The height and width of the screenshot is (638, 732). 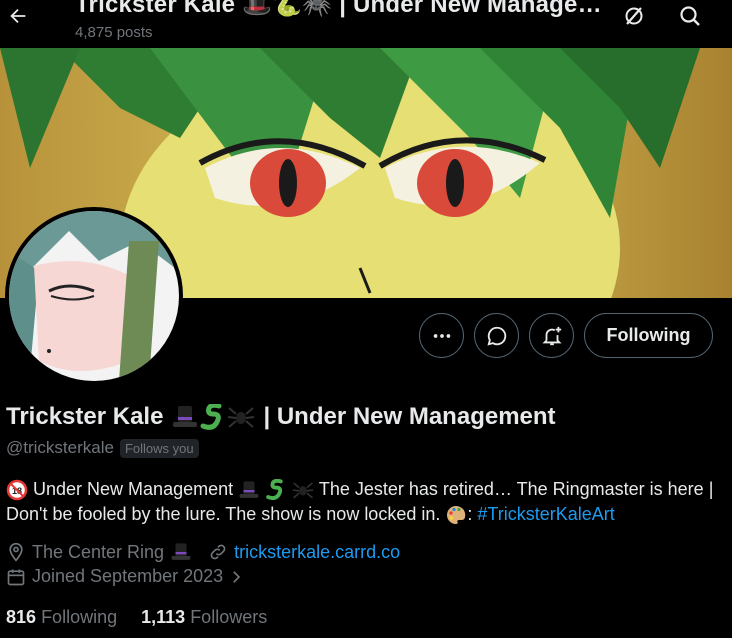 I want to click on following-count: 816, so click(x=21, y=617).